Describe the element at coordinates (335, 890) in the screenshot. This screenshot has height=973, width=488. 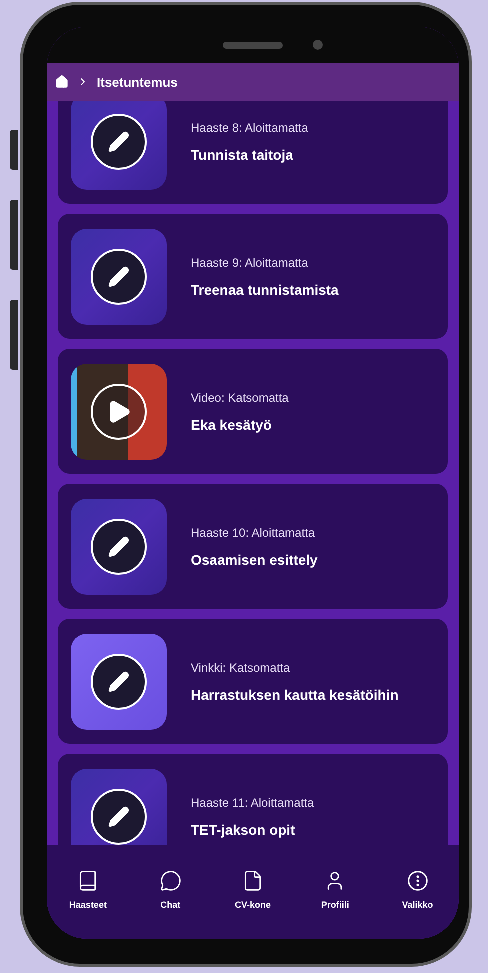
I see `nav-tab: Profiili` at that location.